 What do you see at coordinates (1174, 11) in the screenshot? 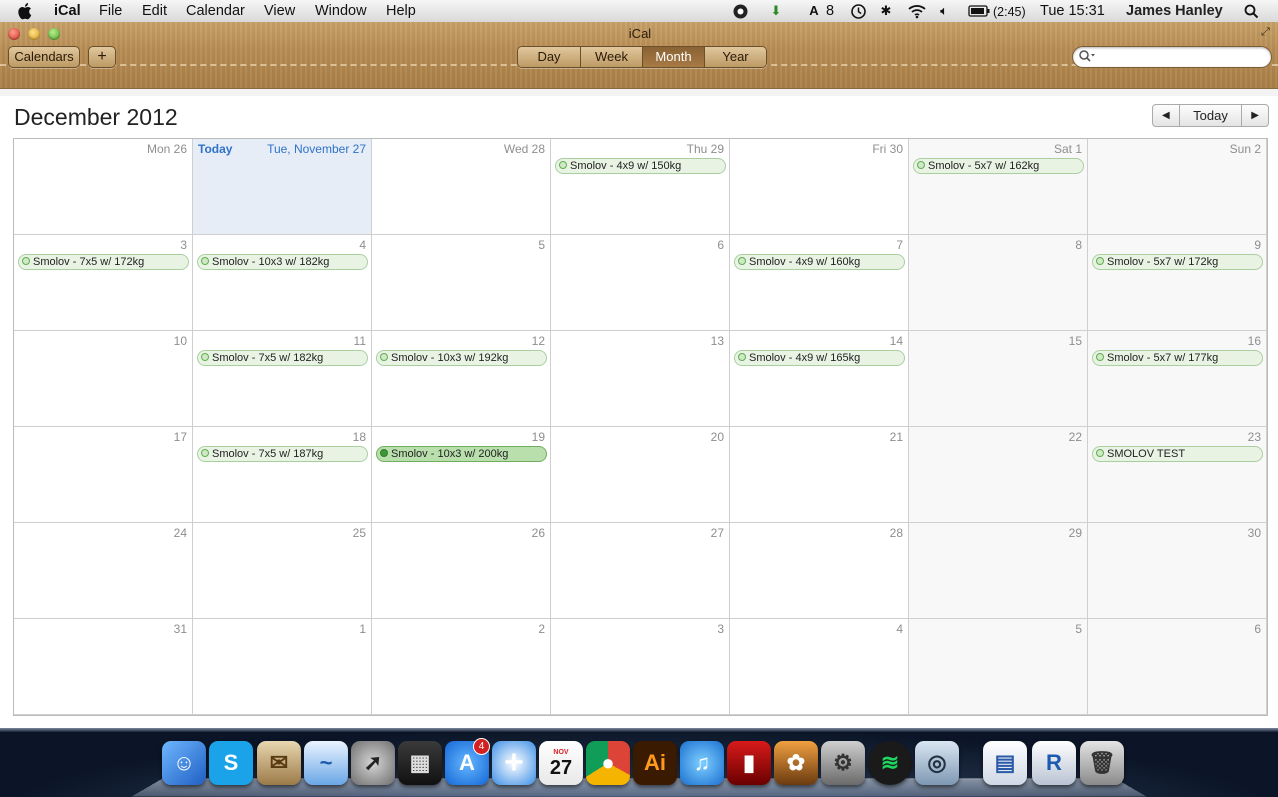
I see `user-menu: James Hanley` at bounding box center [1174, 11].